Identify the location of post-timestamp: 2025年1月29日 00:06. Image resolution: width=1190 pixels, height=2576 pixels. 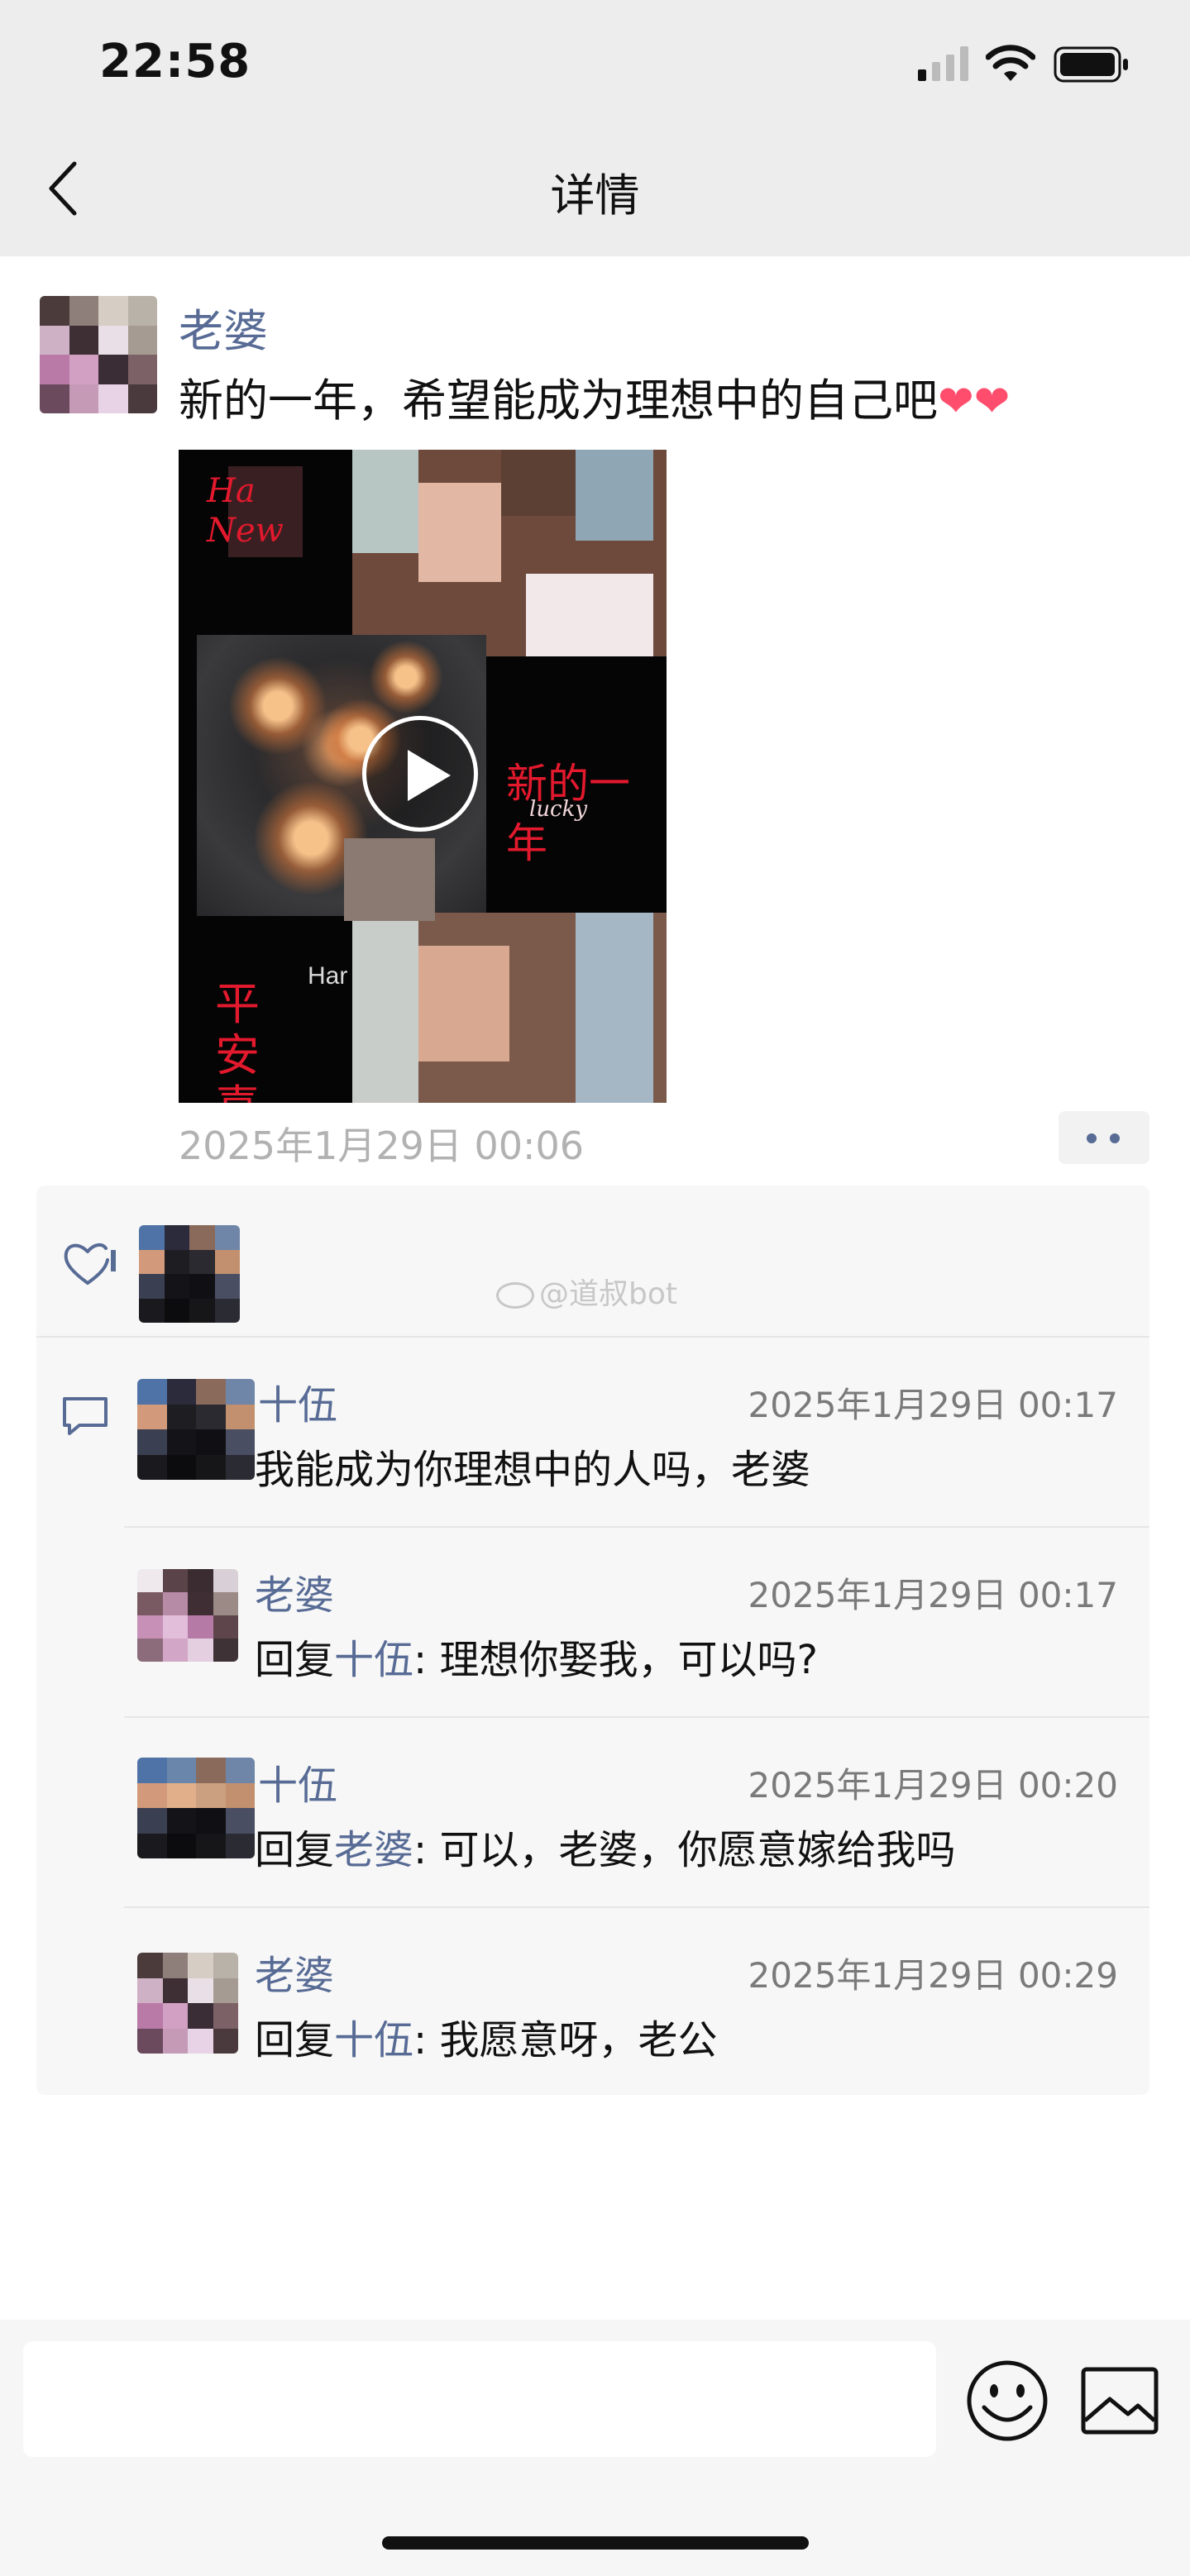
(382, 1145).